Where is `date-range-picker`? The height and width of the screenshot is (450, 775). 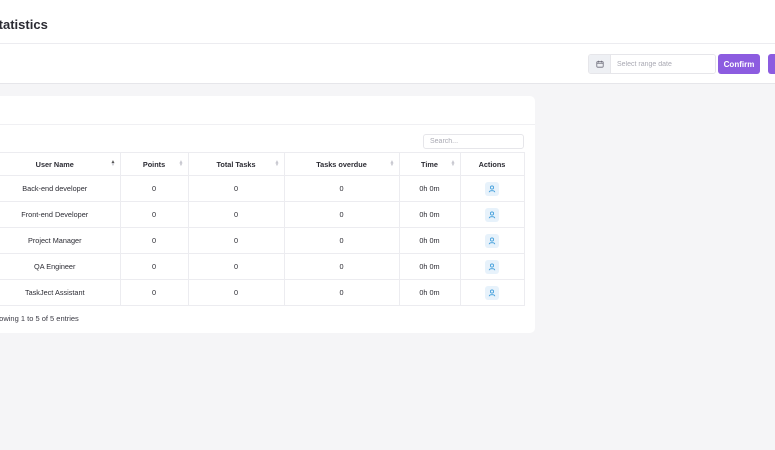 date-range-picker is located at coordinates (652, 64).